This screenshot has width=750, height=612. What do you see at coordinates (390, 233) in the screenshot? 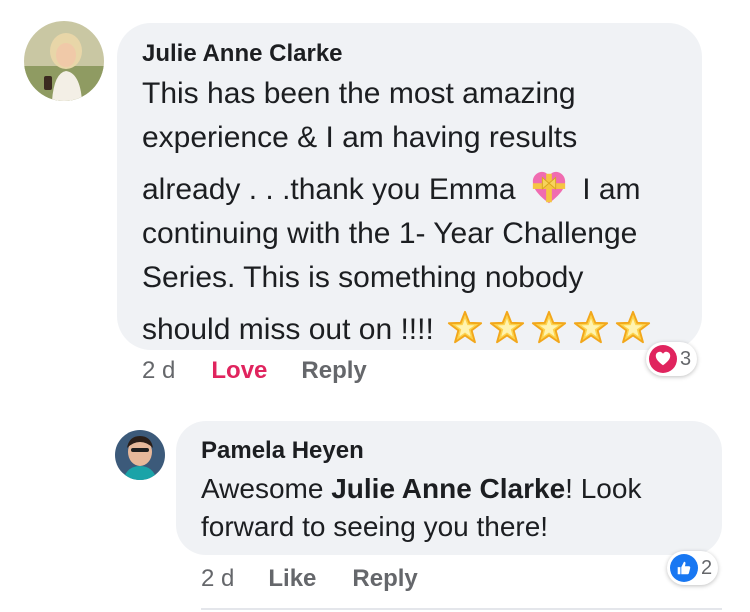
I see `comment-line-4: continuing with the 1- Year Challenge` at bounding box center [390, 233].